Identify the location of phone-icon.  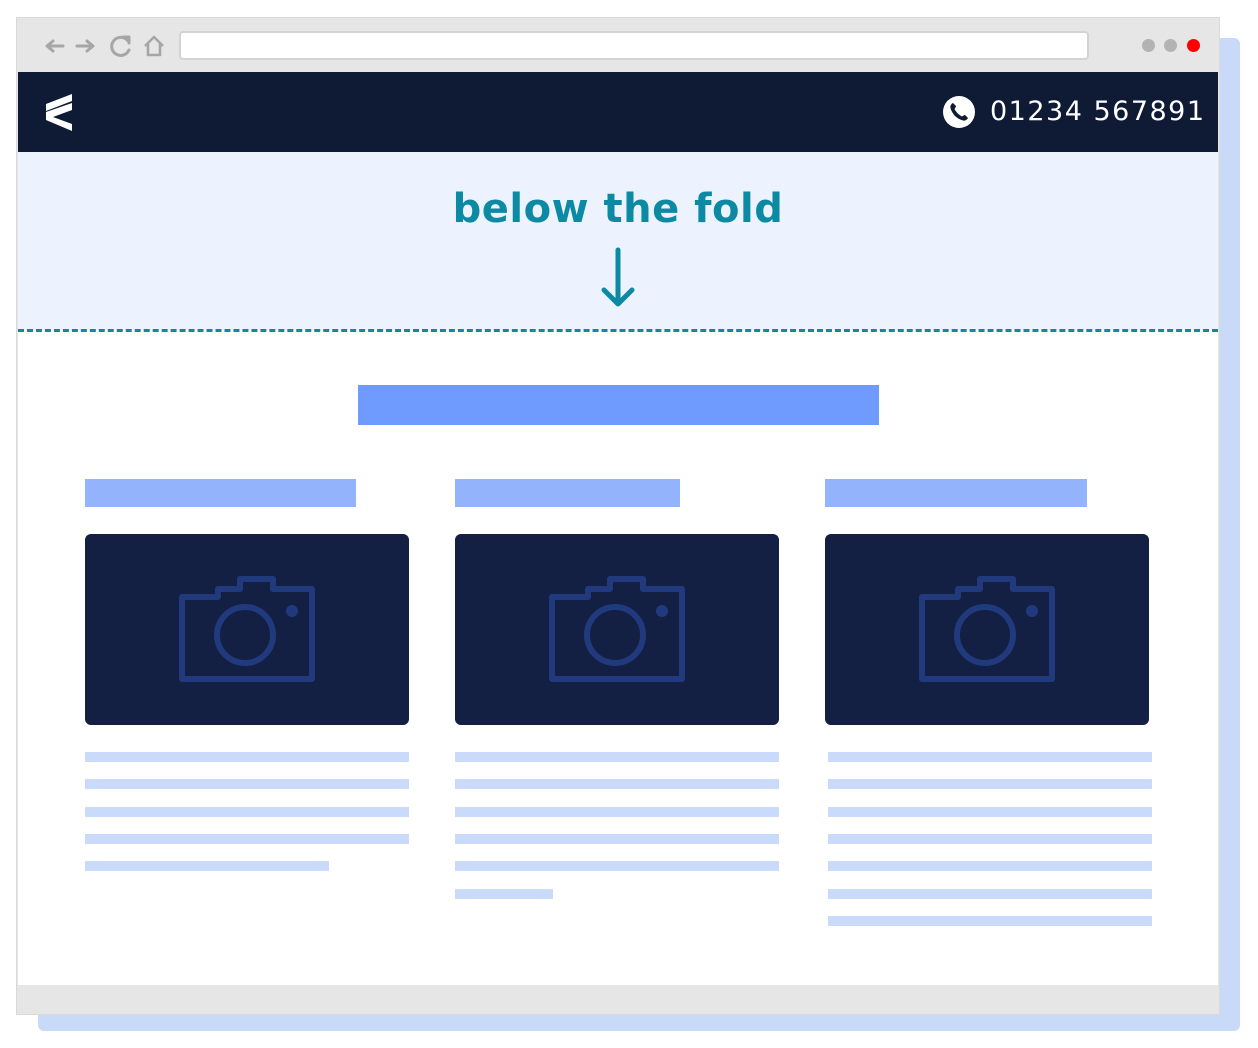
(959, 112).